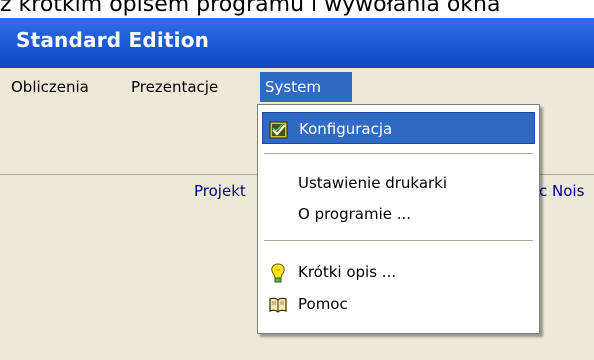  What do you see at coordinates (174, 87) in the screenshot?
I see `menu-prezentacje: Prezentacje` at bounding box center [174, 87].